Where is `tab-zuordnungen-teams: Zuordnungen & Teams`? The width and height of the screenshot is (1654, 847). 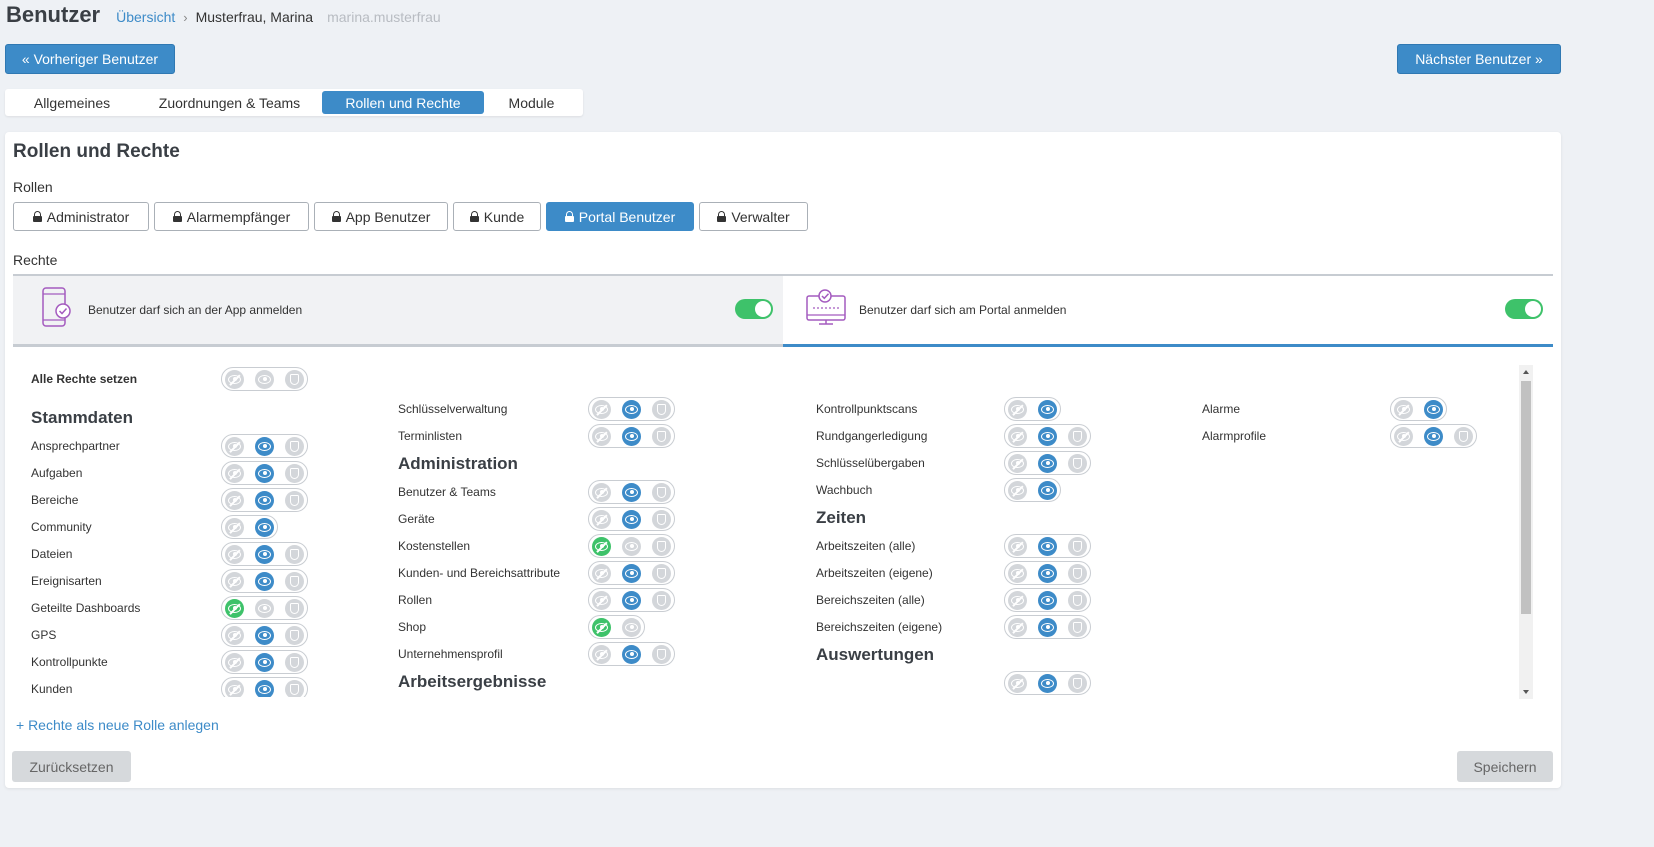 tab-zuordnungen-teams: Zuordnungen & Teams is located at coordinates (229, 102).